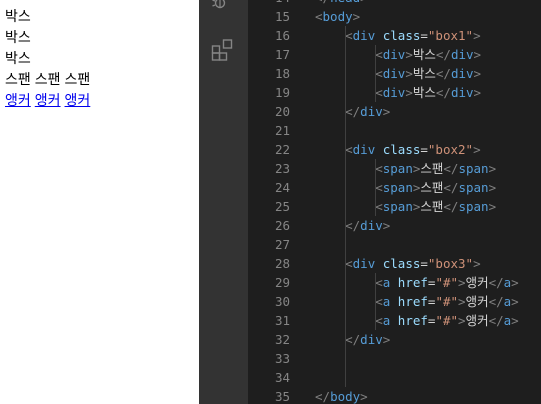 The height and width of the screenshot is (404, 541). What do you see at coordinates (394, 225) in the screenshot?
I see `code-line: 26 </div>` at bounding box center [394, 225].